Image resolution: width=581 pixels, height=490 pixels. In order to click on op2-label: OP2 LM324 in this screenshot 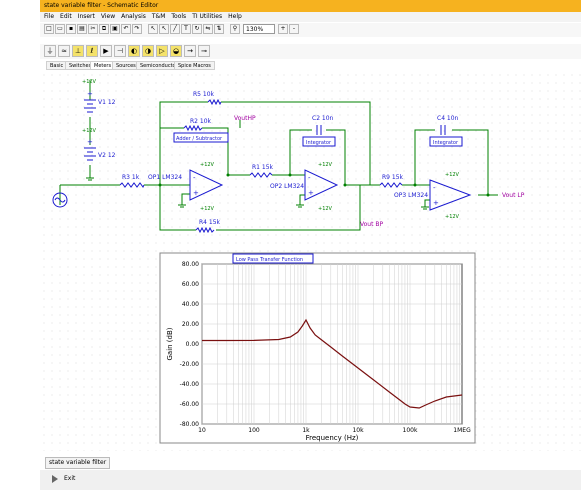, I will do `click(287, 186)`.